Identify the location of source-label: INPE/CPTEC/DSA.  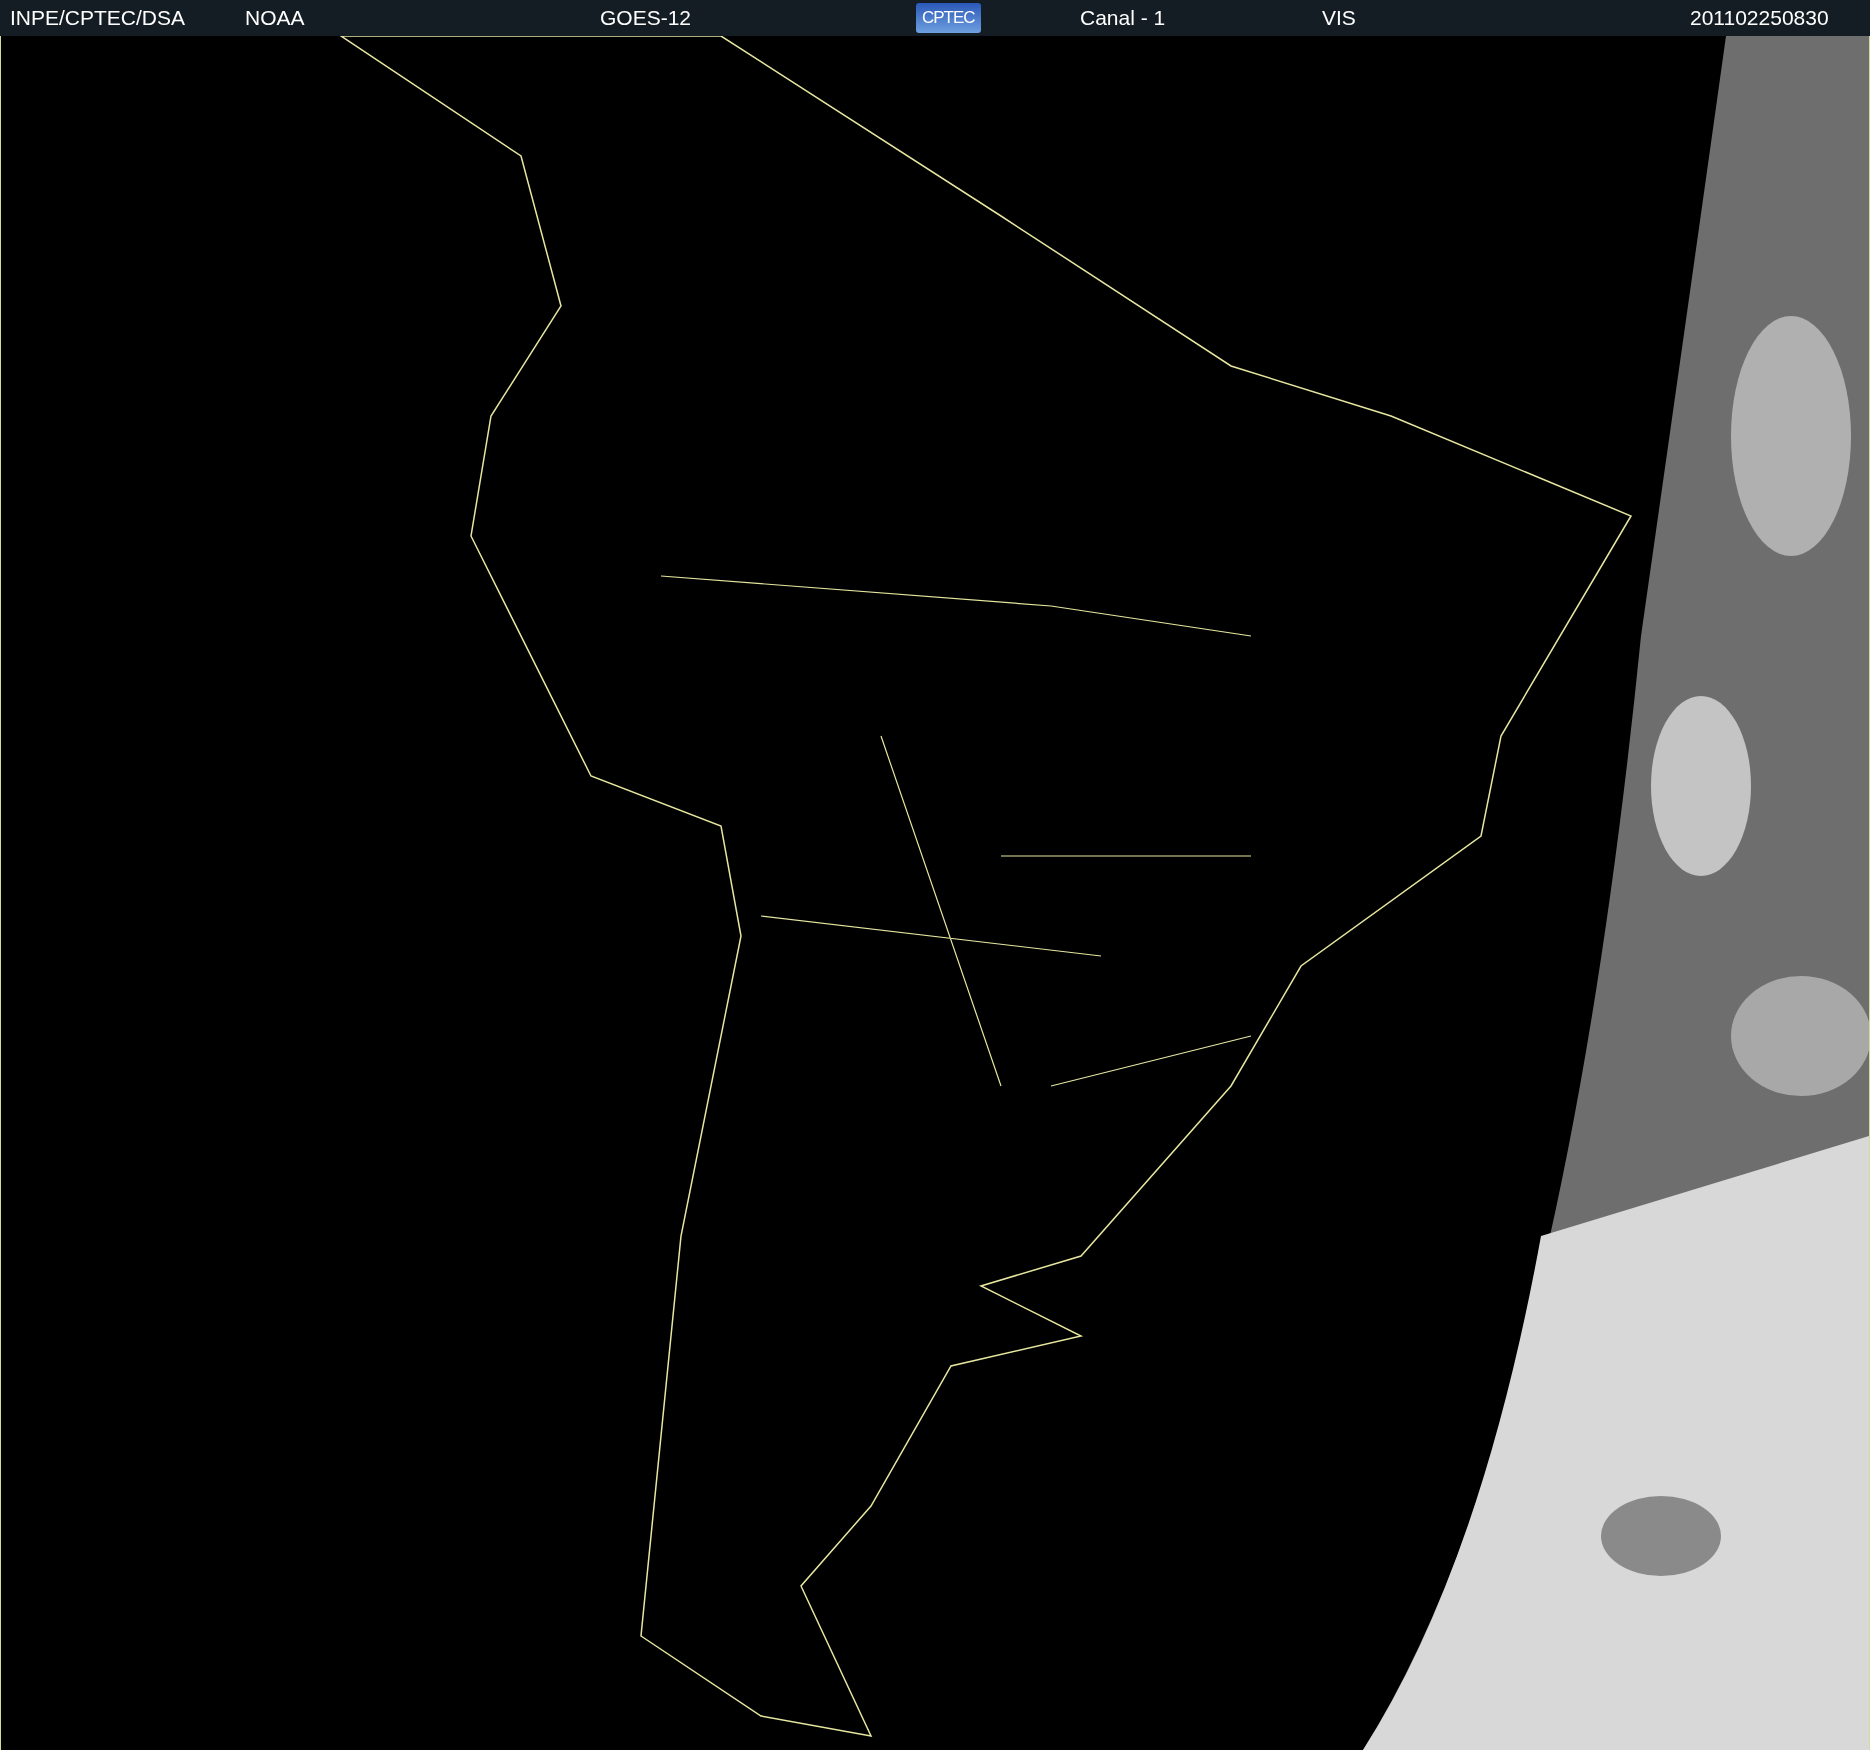
(98, 18).